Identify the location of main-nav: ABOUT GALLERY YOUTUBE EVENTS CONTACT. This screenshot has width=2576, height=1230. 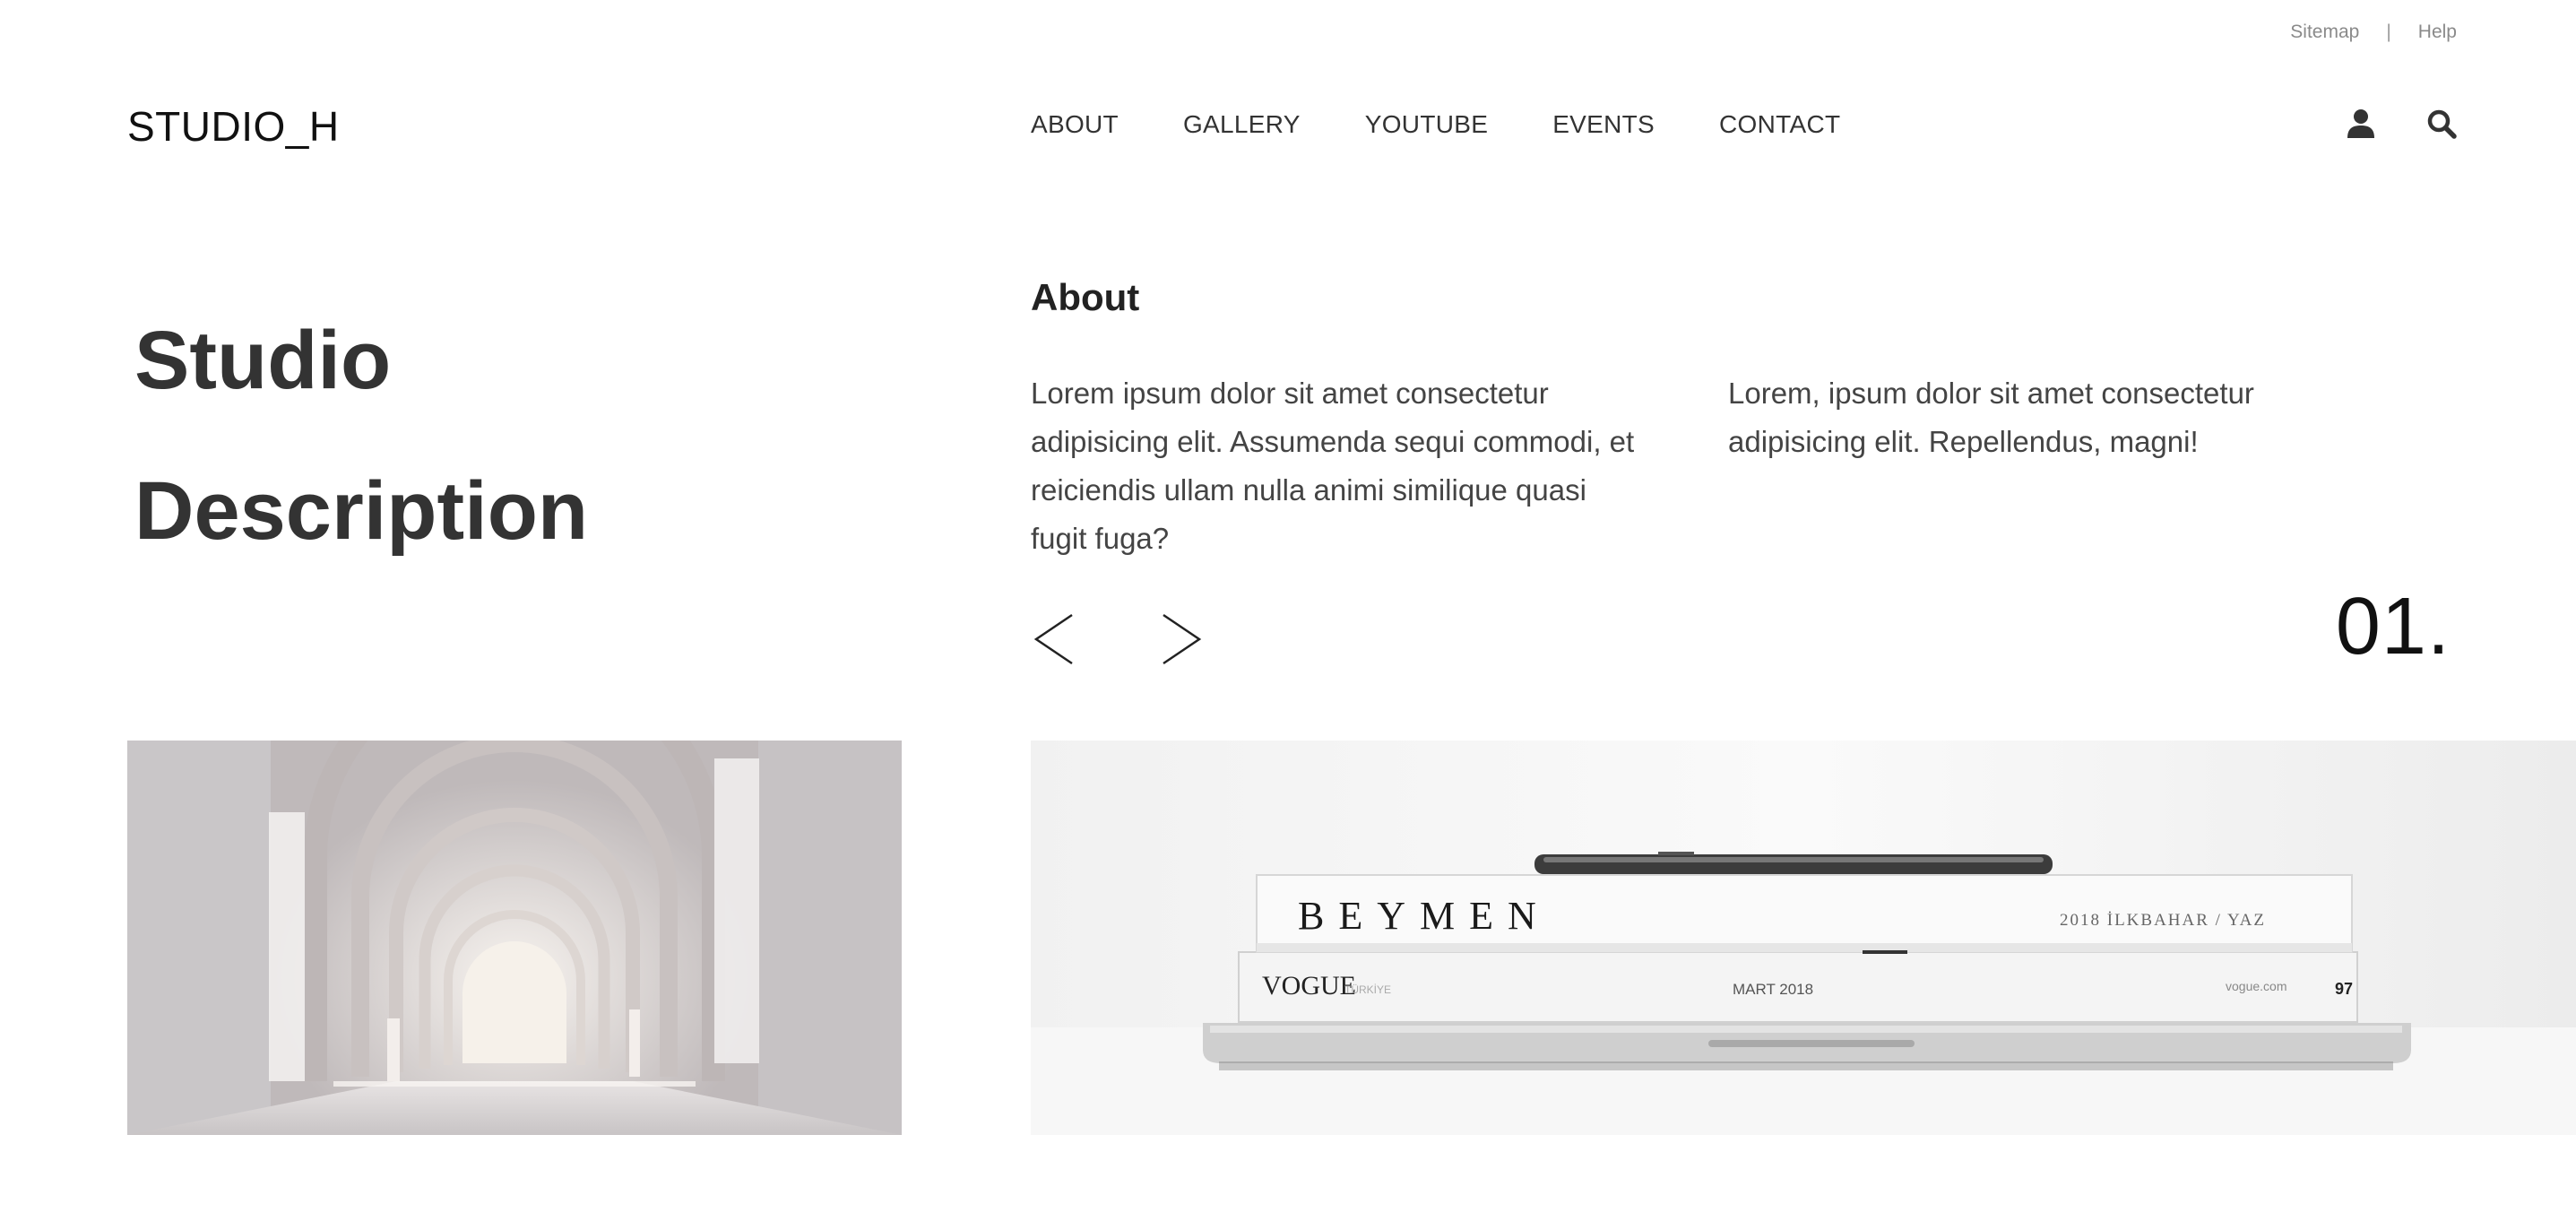
(1435, 124).